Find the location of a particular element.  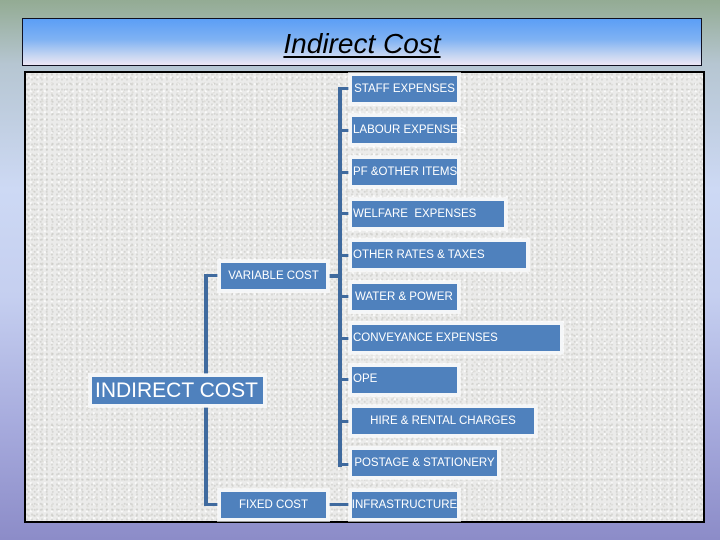

node-hire-rental-charges: HIRE & RENTAL CHARGES is located at coordinates (443, 421).